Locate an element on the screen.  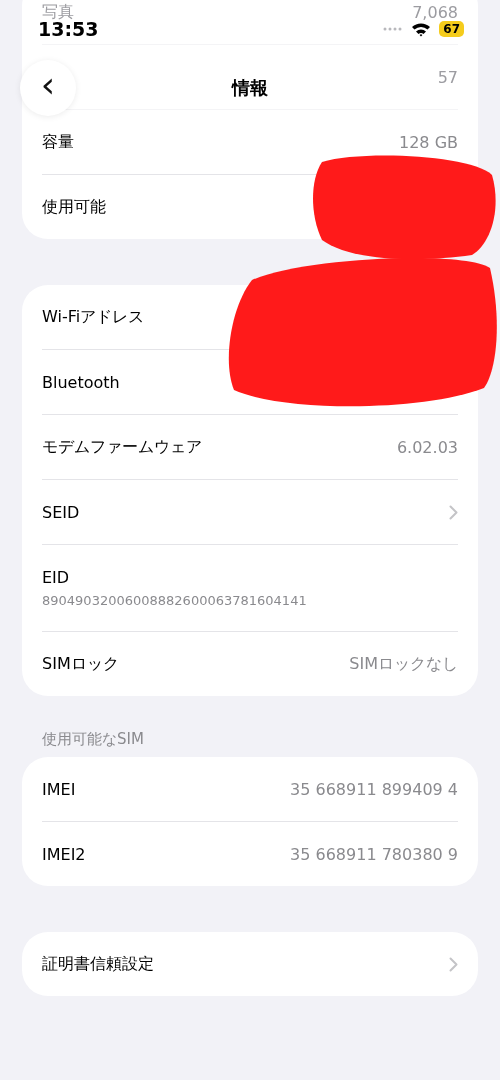
row-value: SIMロックなし is located at coordinates (403, 664).